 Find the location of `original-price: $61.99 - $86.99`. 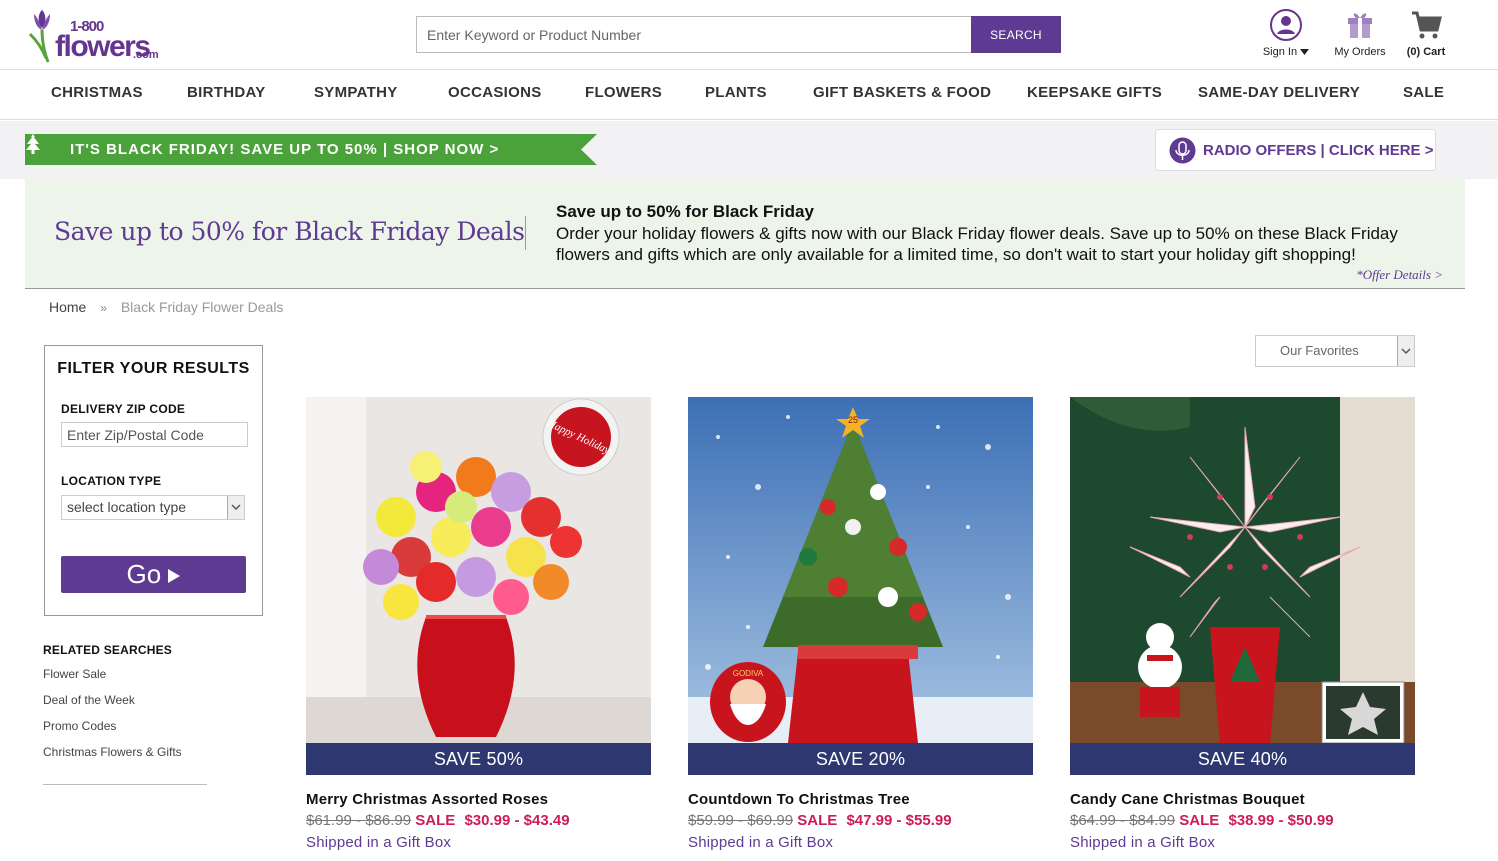

original-price: $61.99 - $86.99 is located at coordinates (359, 820).